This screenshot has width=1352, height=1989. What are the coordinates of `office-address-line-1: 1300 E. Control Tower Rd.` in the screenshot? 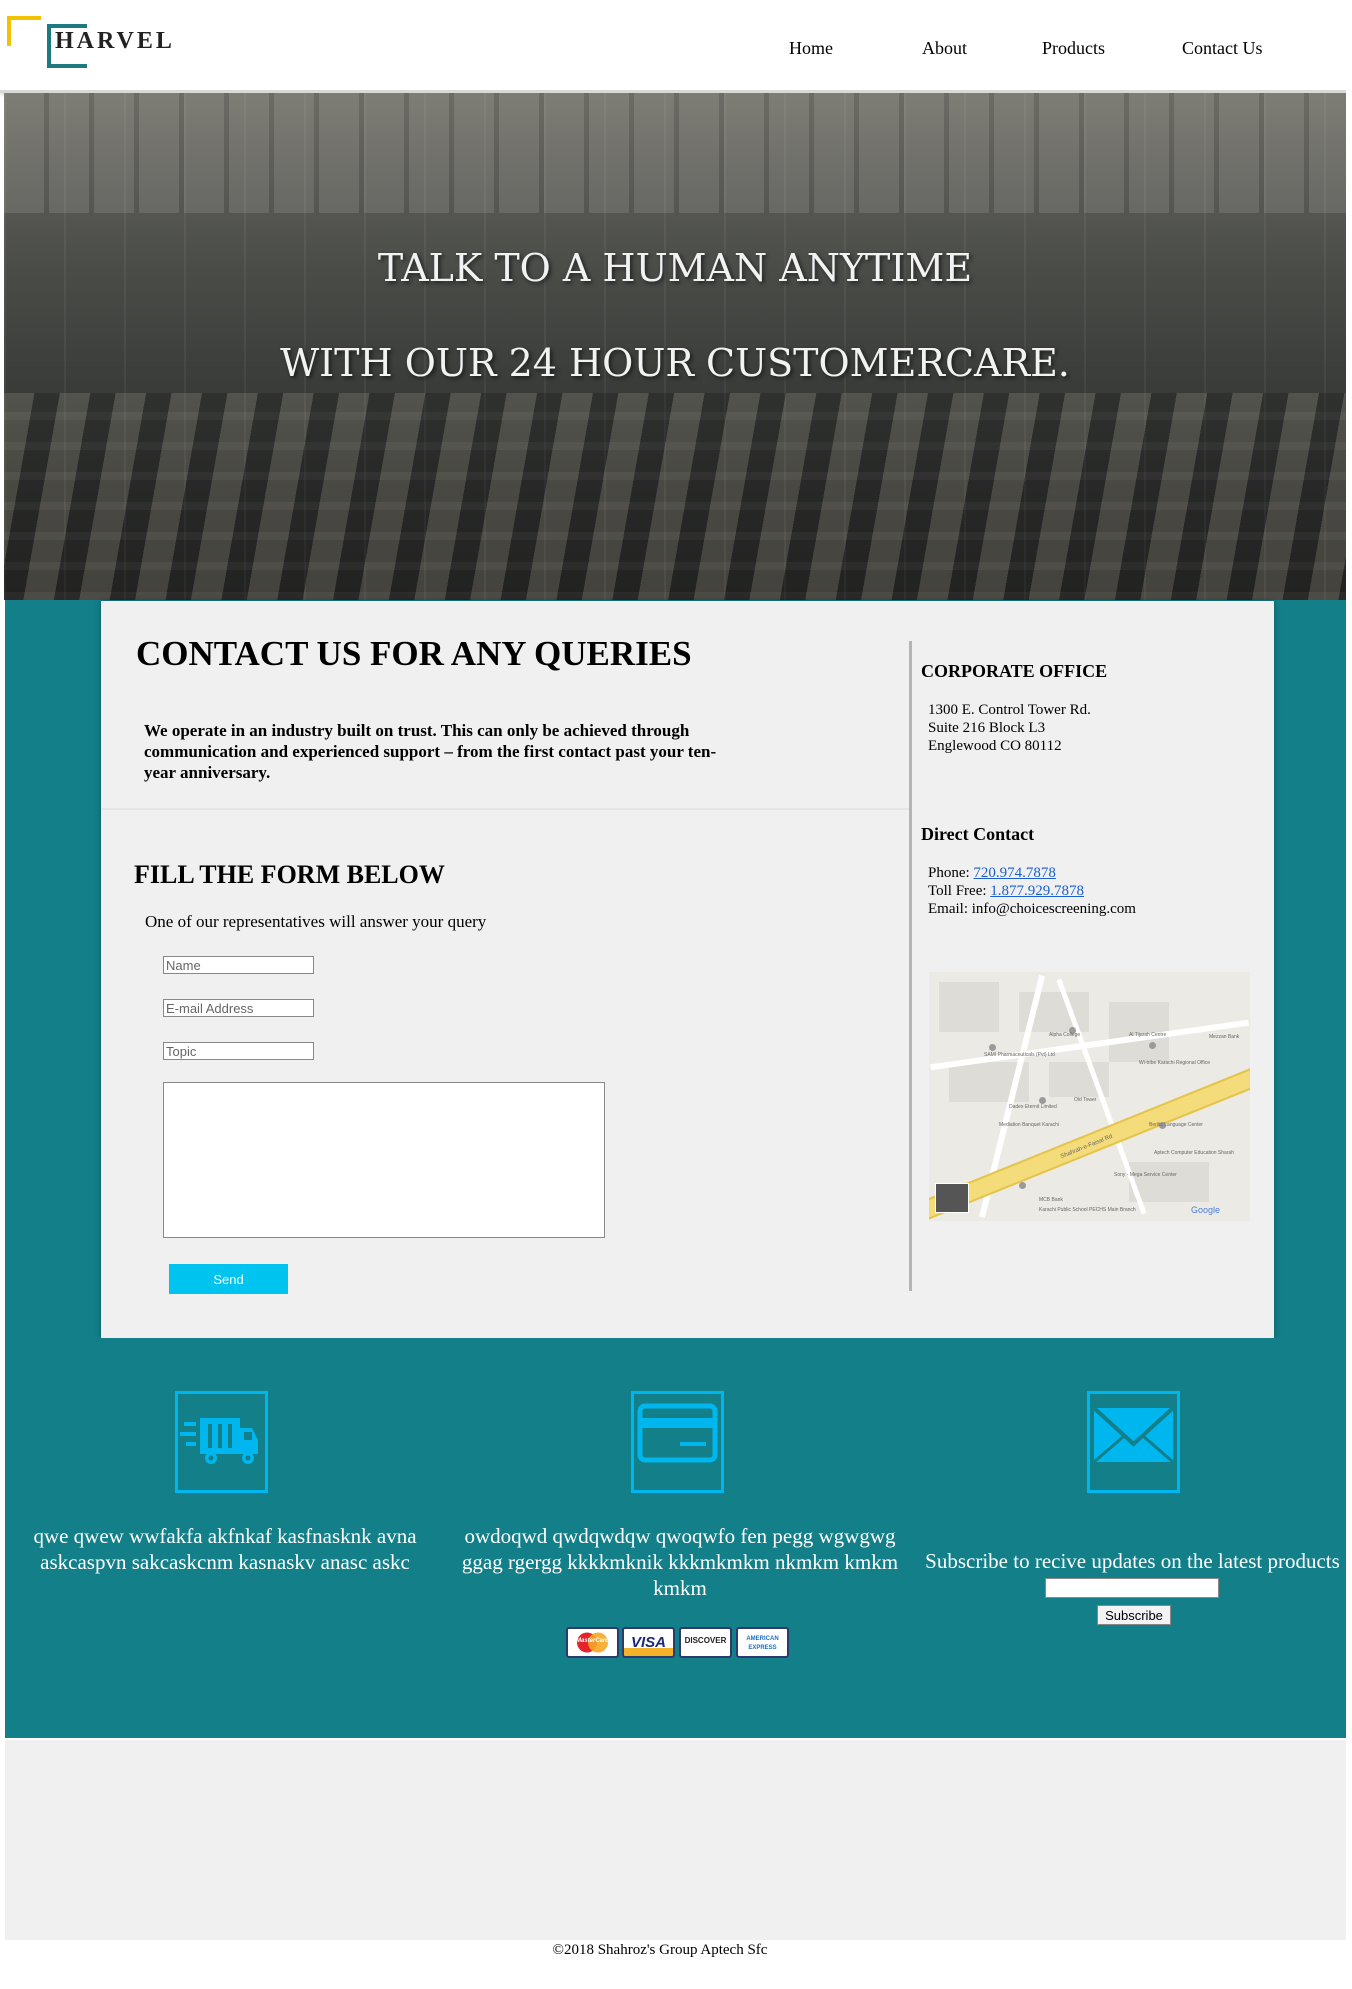 It's located at (1009, 710).